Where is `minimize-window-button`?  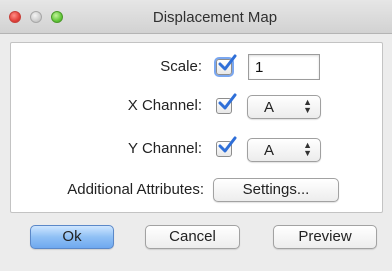 minimize-window-button is located at coordinates (36, 17).